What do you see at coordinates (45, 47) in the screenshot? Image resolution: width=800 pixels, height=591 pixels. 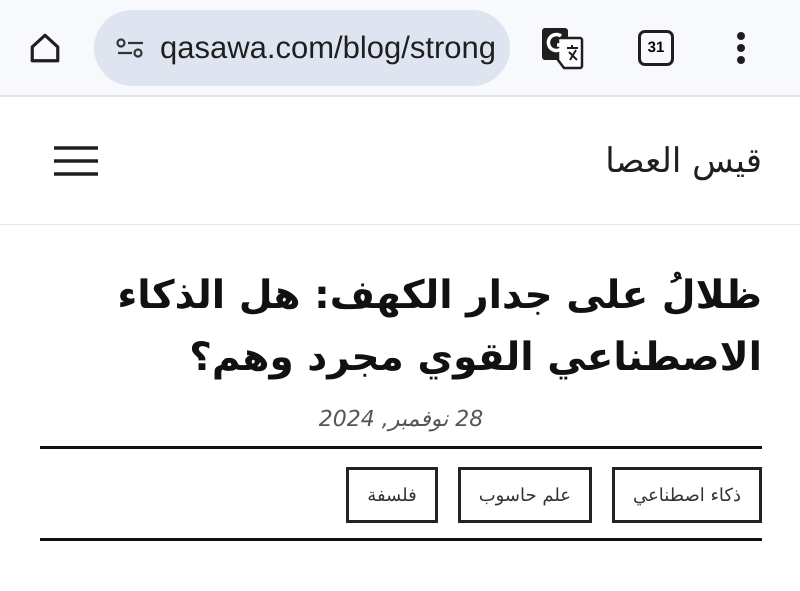 I see `home-icon` at bounding box center [45, 47].